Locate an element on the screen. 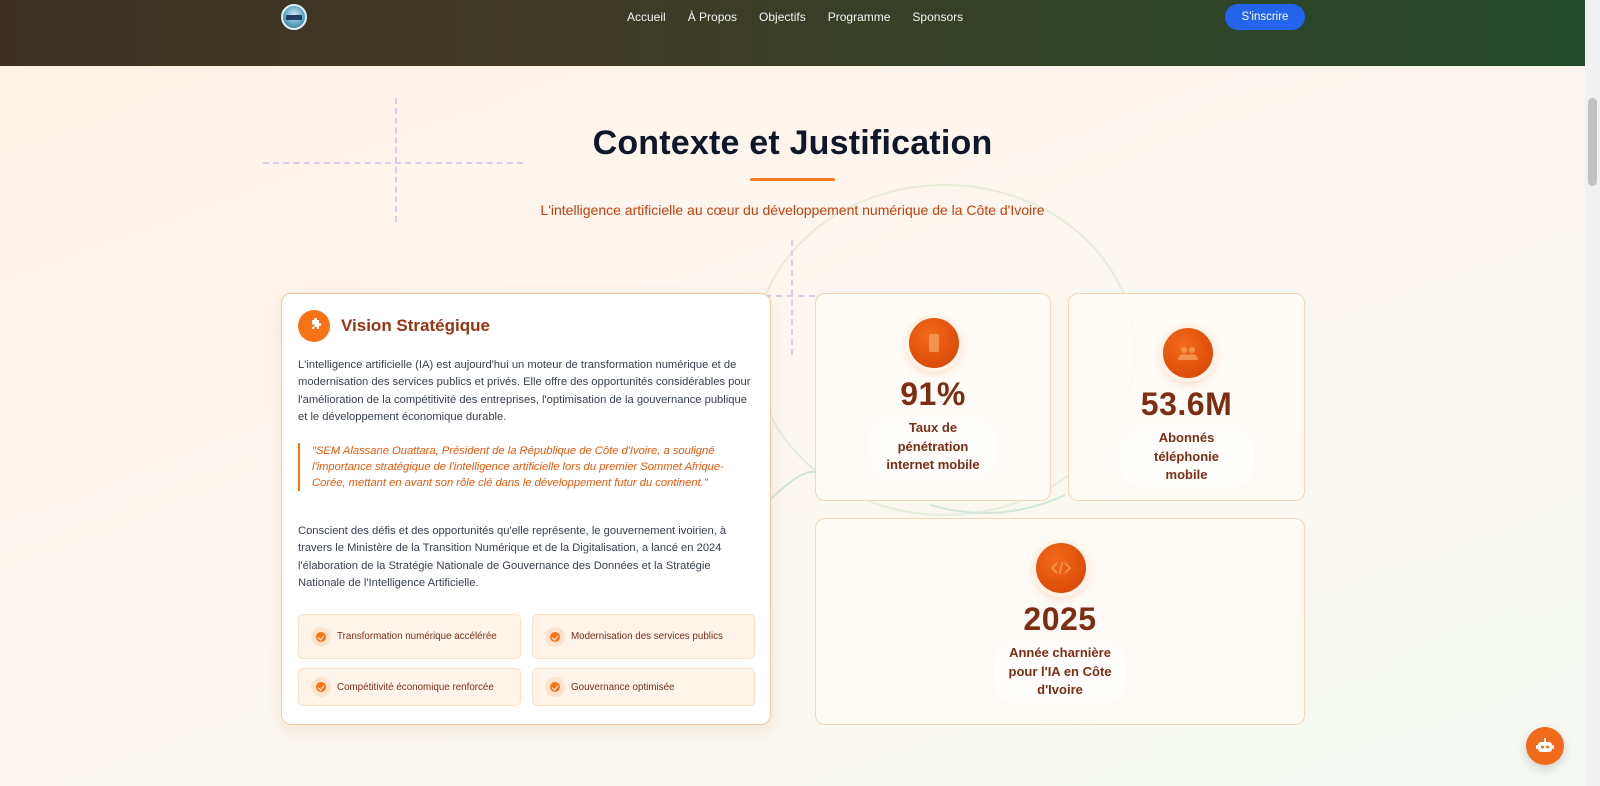 The width and height of the screenshot is (1600, 786). puzzle-icon is located at coordinates (314, 326).